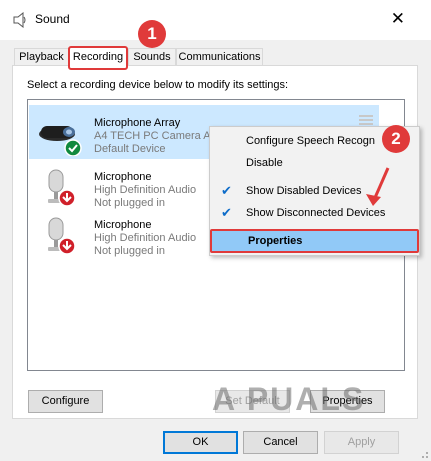 Image resolution: width=431 pixels, height=461 pixels. Describe the element at coordinates (275, 241) in the screenshot. I see `menu-item-label: Properties` at that location.